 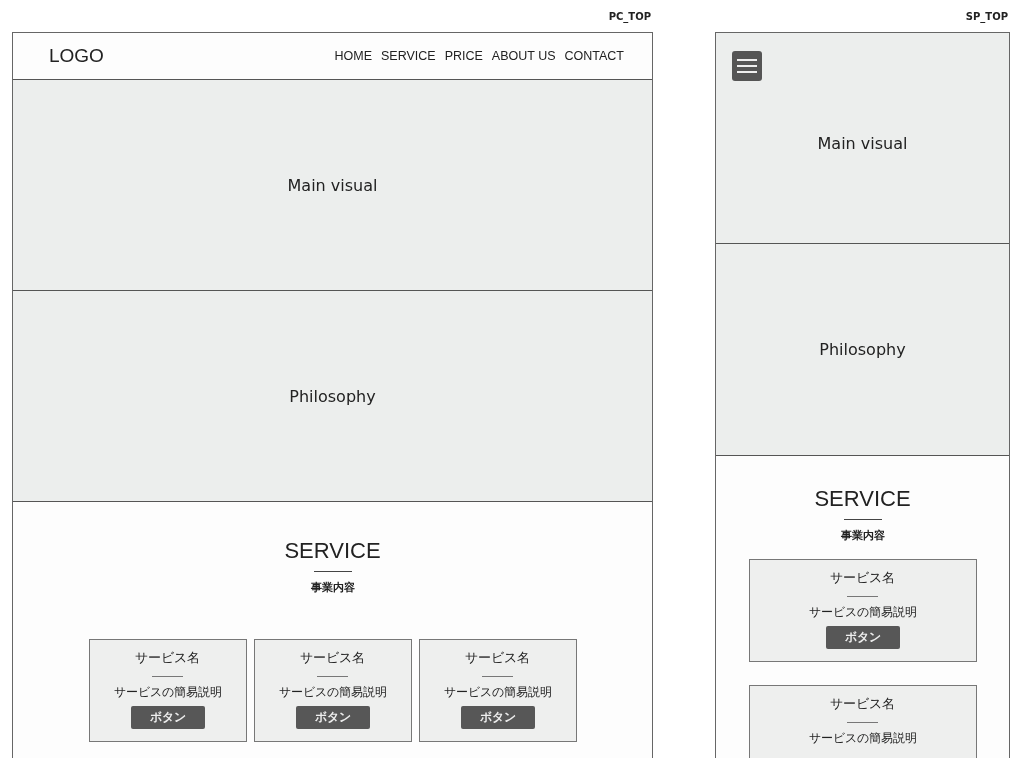 I want to click on menu-icon, so click(x=747, y=66).